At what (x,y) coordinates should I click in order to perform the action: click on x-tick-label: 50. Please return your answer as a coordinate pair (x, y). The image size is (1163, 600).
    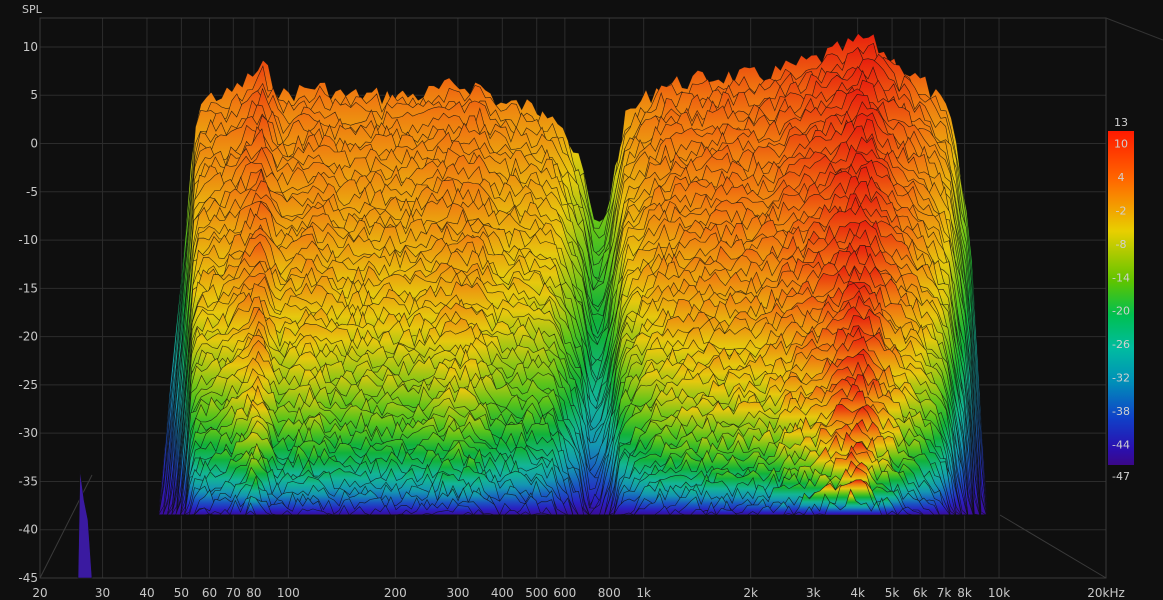
    Looking at the image, I should click on (181, 593).